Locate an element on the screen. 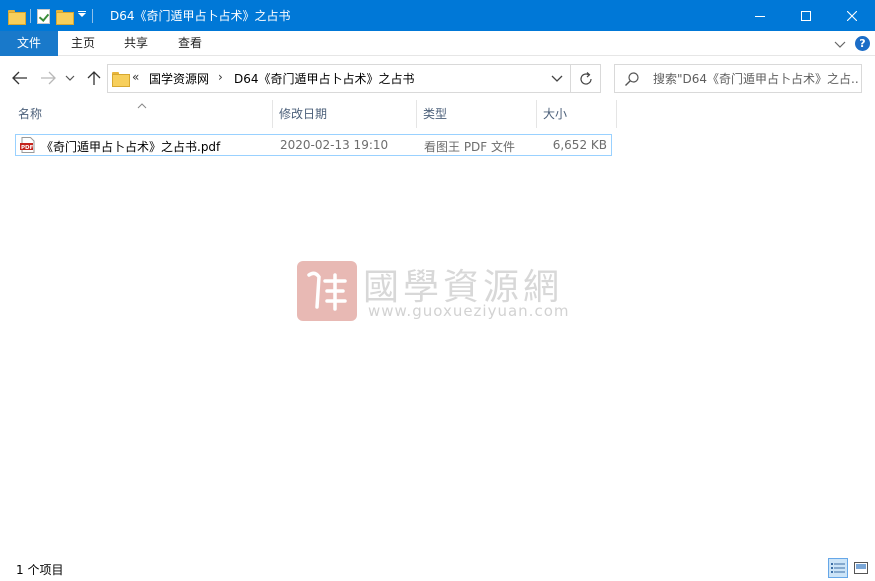  file-name: 《奇门遁甲占卜占术》之占书.pdf is located at coordinates (131, 147).